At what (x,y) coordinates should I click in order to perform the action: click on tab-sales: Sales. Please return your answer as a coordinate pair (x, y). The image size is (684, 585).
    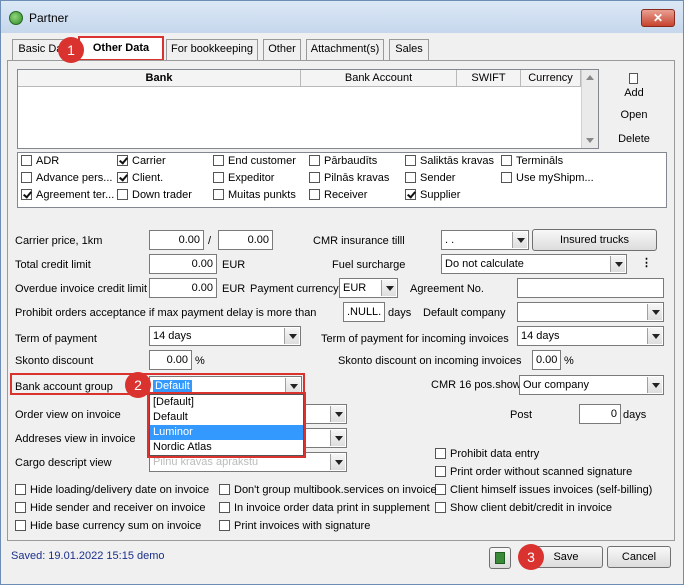
    Looking at the image, I should click on (409, 49).